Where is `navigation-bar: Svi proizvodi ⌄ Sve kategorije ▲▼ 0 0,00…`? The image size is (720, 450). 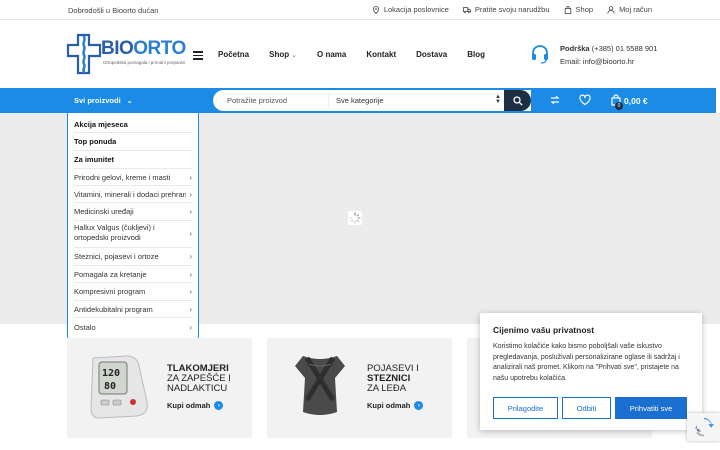 navigation-bar: Svi proizvodi ⌄ Sve kategorije ▲▼ 0 0,00… is located at coordinates (358, 100).